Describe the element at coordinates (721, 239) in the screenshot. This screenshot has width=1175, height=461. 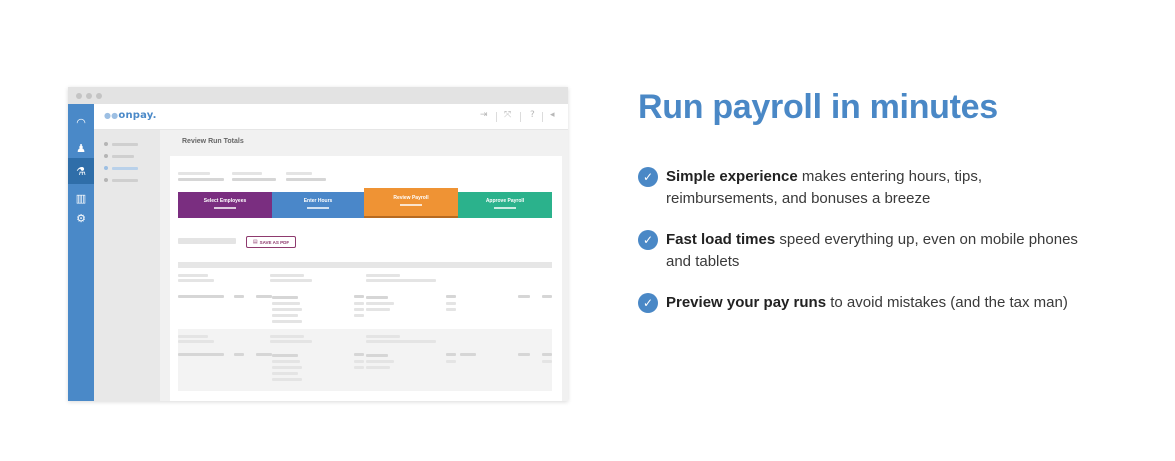
I see `feature-bold: Fast load times` at that location.